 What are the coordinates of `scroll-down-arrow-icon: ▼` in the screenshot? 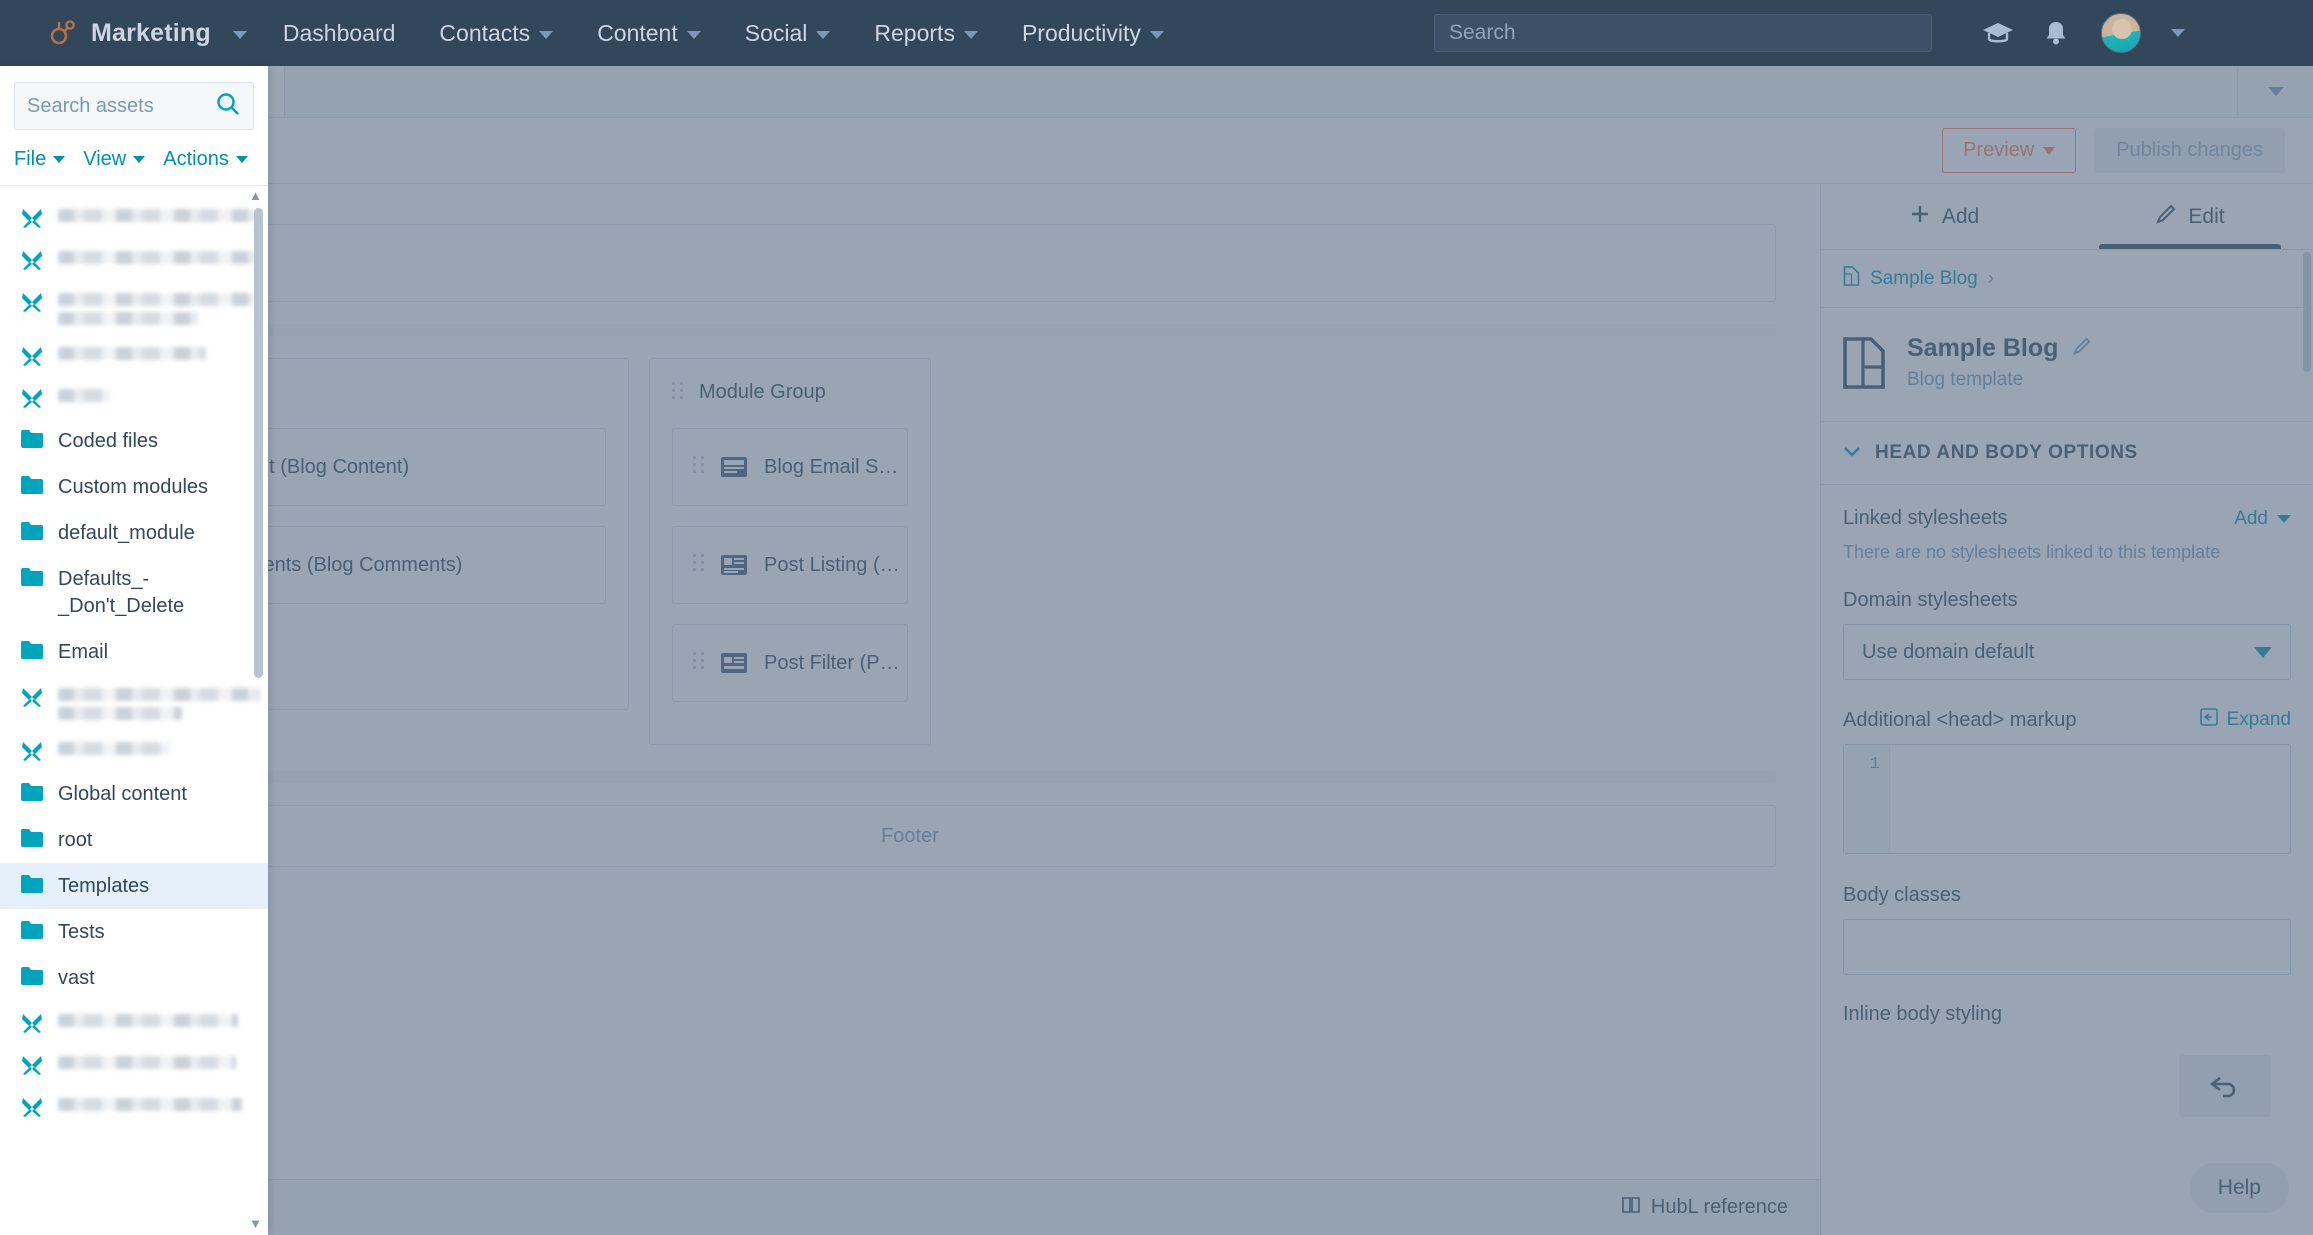 It's located at (255, 1223).